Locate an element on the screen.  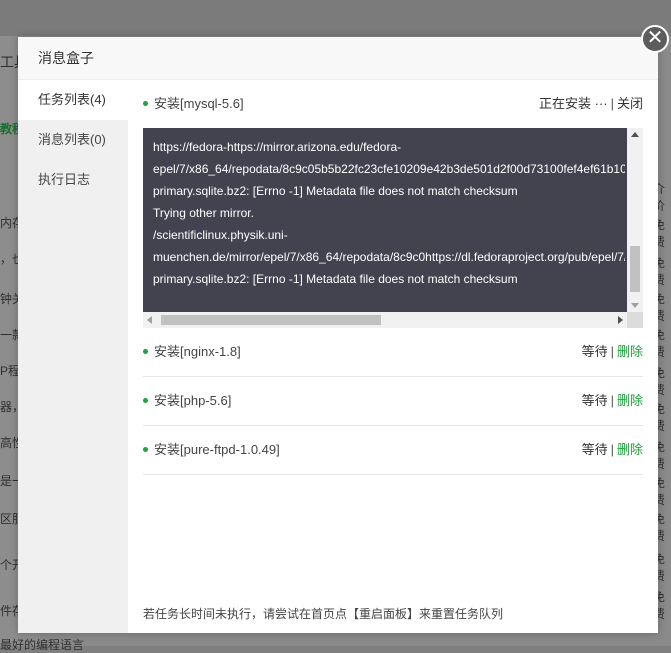
task-header: 安装[nginx-1.8] 等待 | 删除 is located at coordinates (393, 352).